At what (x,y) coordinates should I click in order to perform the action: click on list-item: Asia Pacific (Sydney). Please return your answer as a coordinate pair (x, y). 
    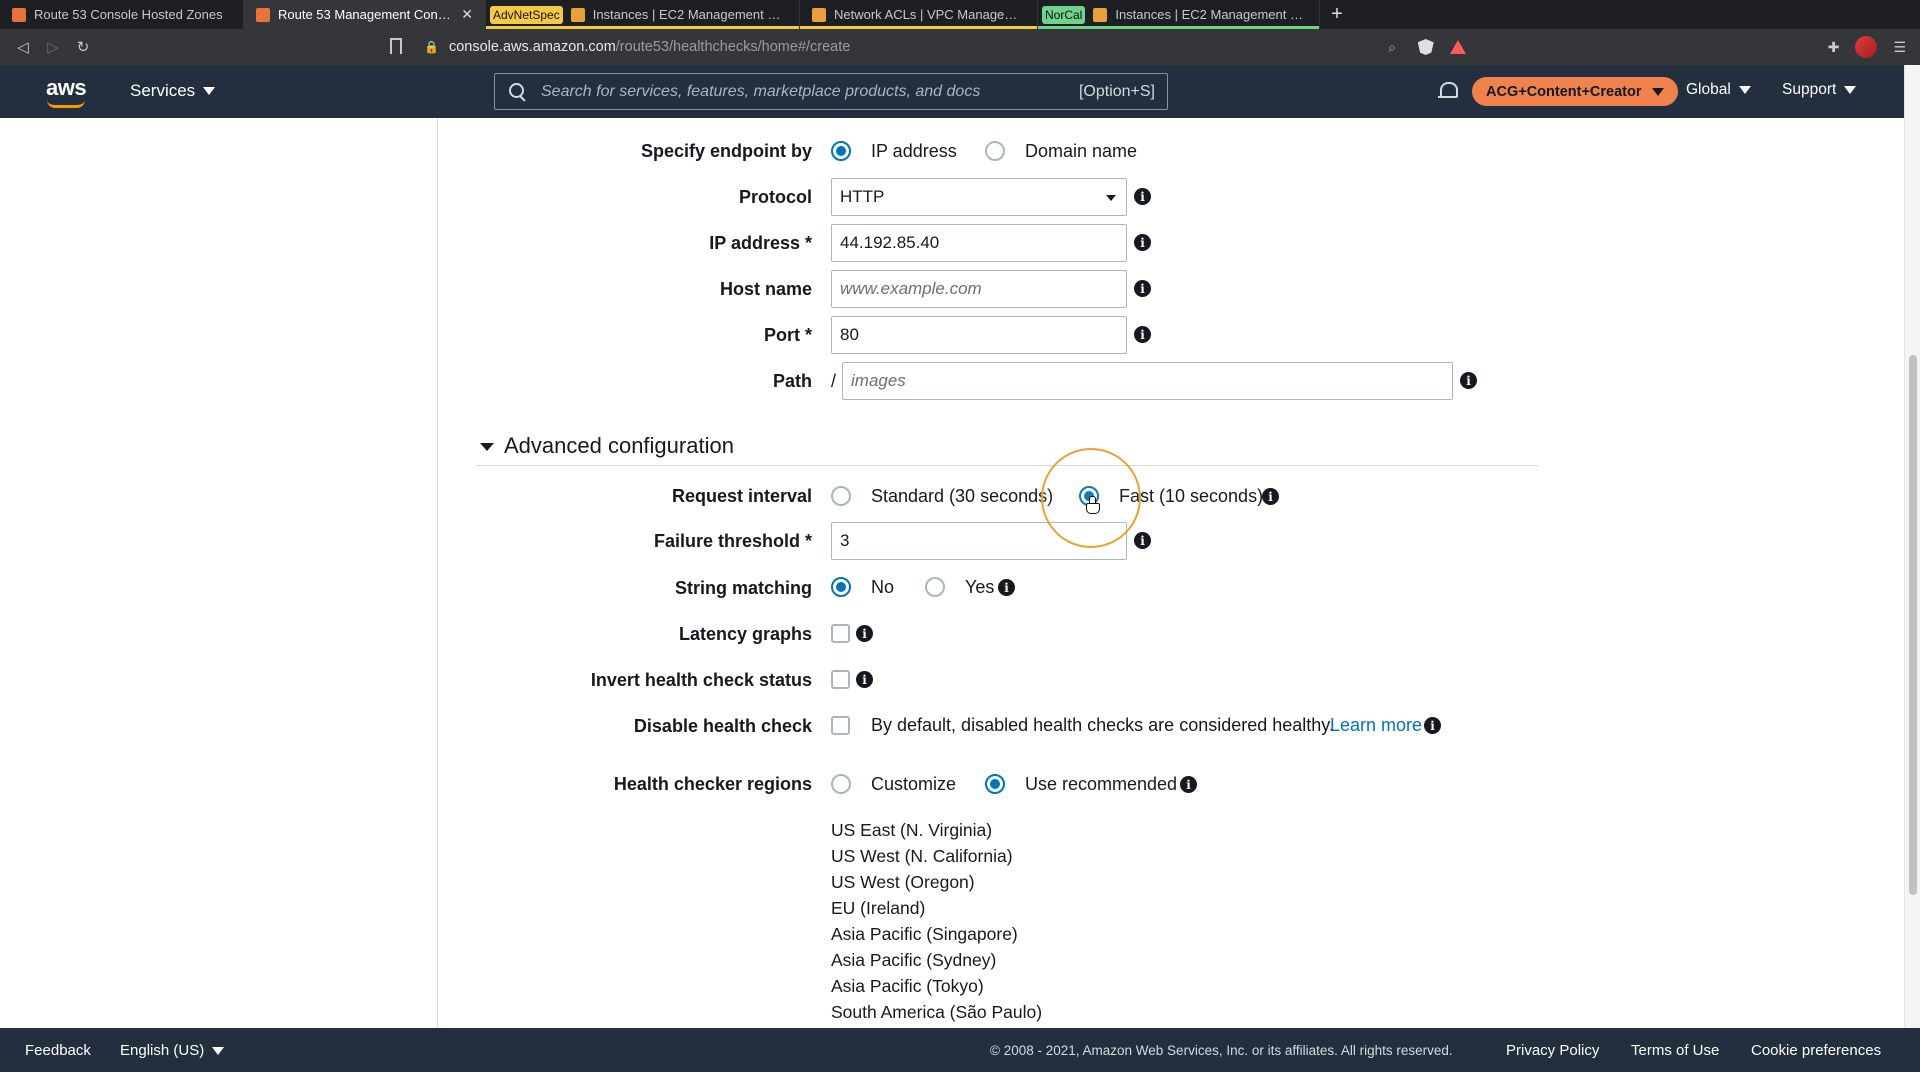
    Looking at the image, I should click on (914, 960).